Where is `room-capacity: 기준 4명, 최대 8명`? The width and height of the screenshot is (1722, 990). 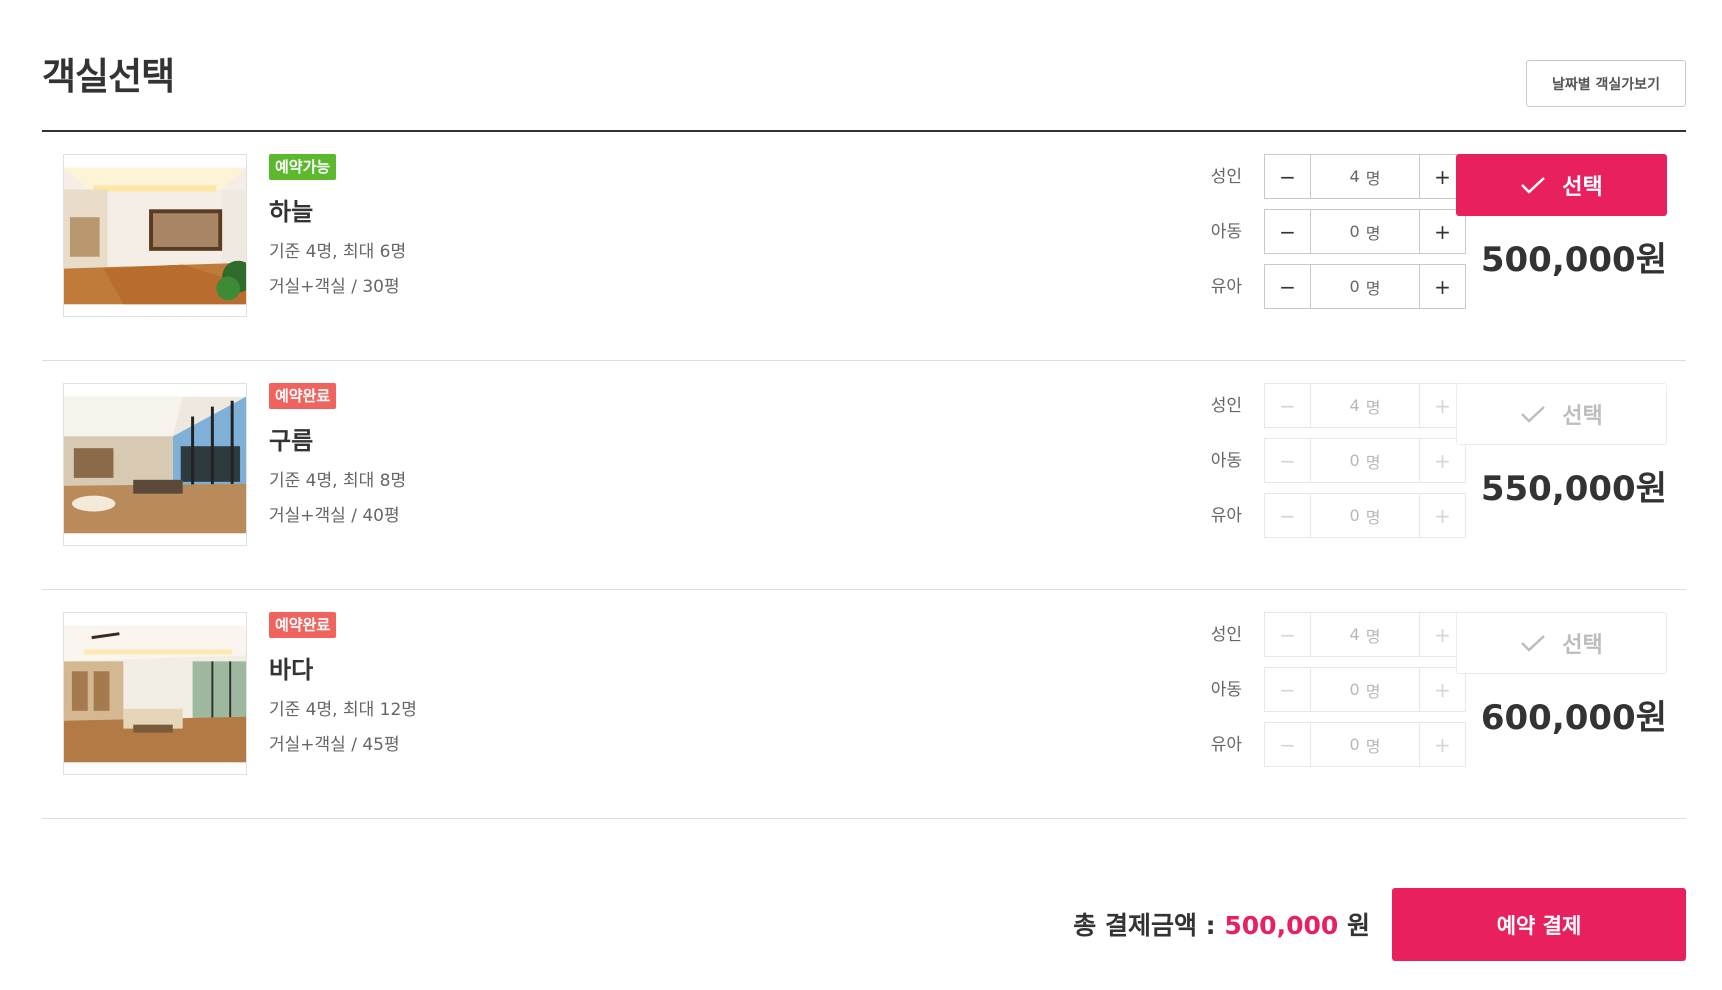 room-capacity: 기준 4명, 최대 8명 is located at coordinates (338, 481).